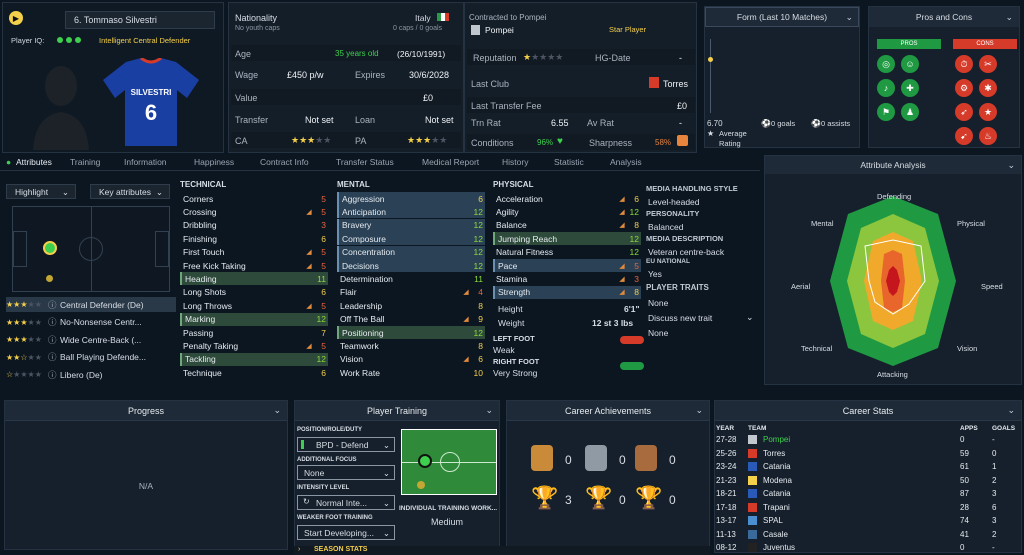  What do you see at coordinates (254, 265) in the screenshot?
I see `attribute-row: Free Kick Taking ◢ 5` at bounding box center [254, 265].